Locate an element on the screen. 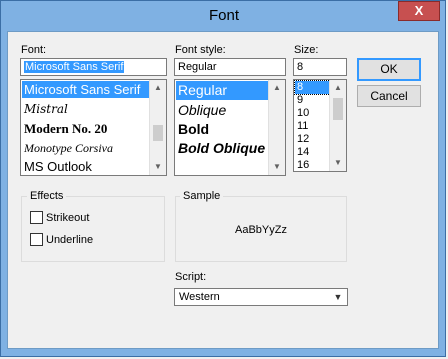  font-name-input: Microsoft Sans Serif is located at coordinates (93, 67).